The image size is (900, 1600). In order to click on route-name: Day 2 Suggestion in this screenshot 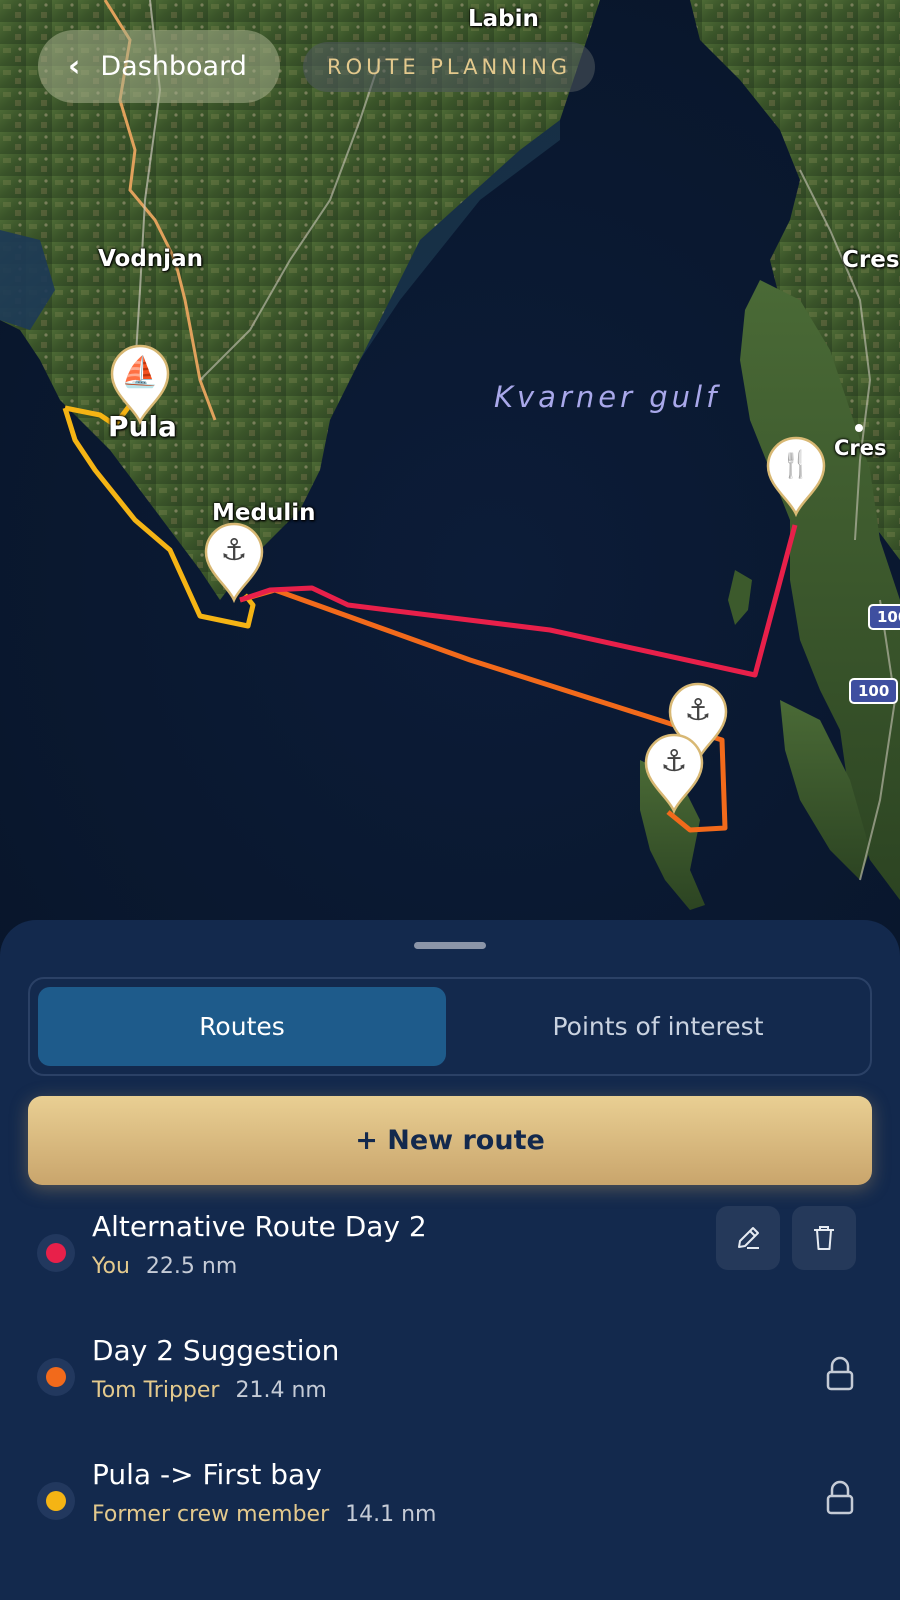, I will do `click(216, 1350)`.